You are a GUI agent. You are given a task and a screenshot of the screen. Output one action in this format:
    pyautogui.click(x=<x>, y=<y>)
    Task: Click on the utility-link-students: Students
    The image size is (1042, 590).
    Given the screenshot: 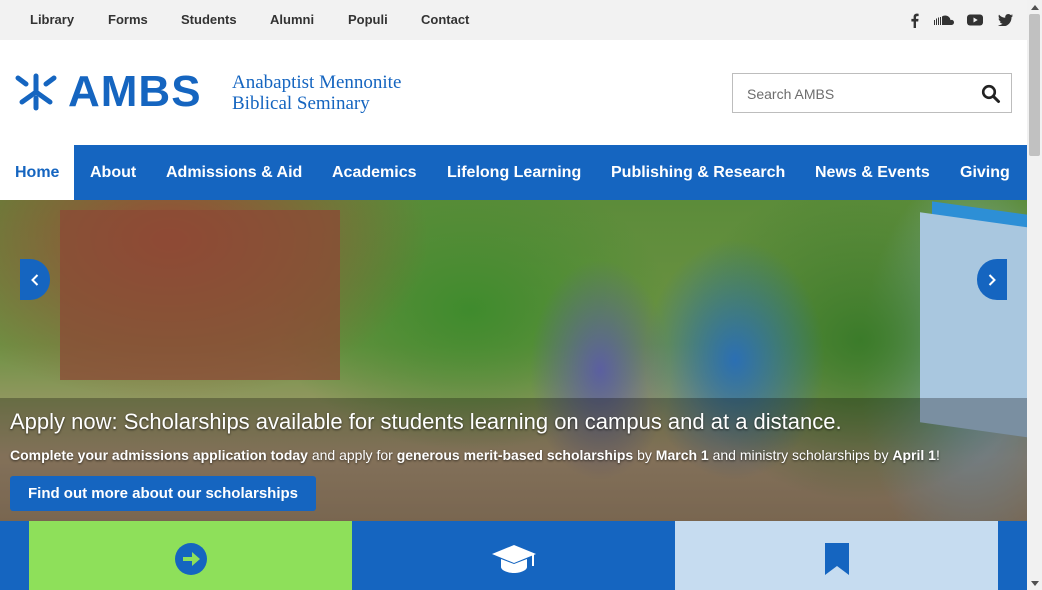 What is the action you would take?
    pyautogui.click(x=209, y=19)
    